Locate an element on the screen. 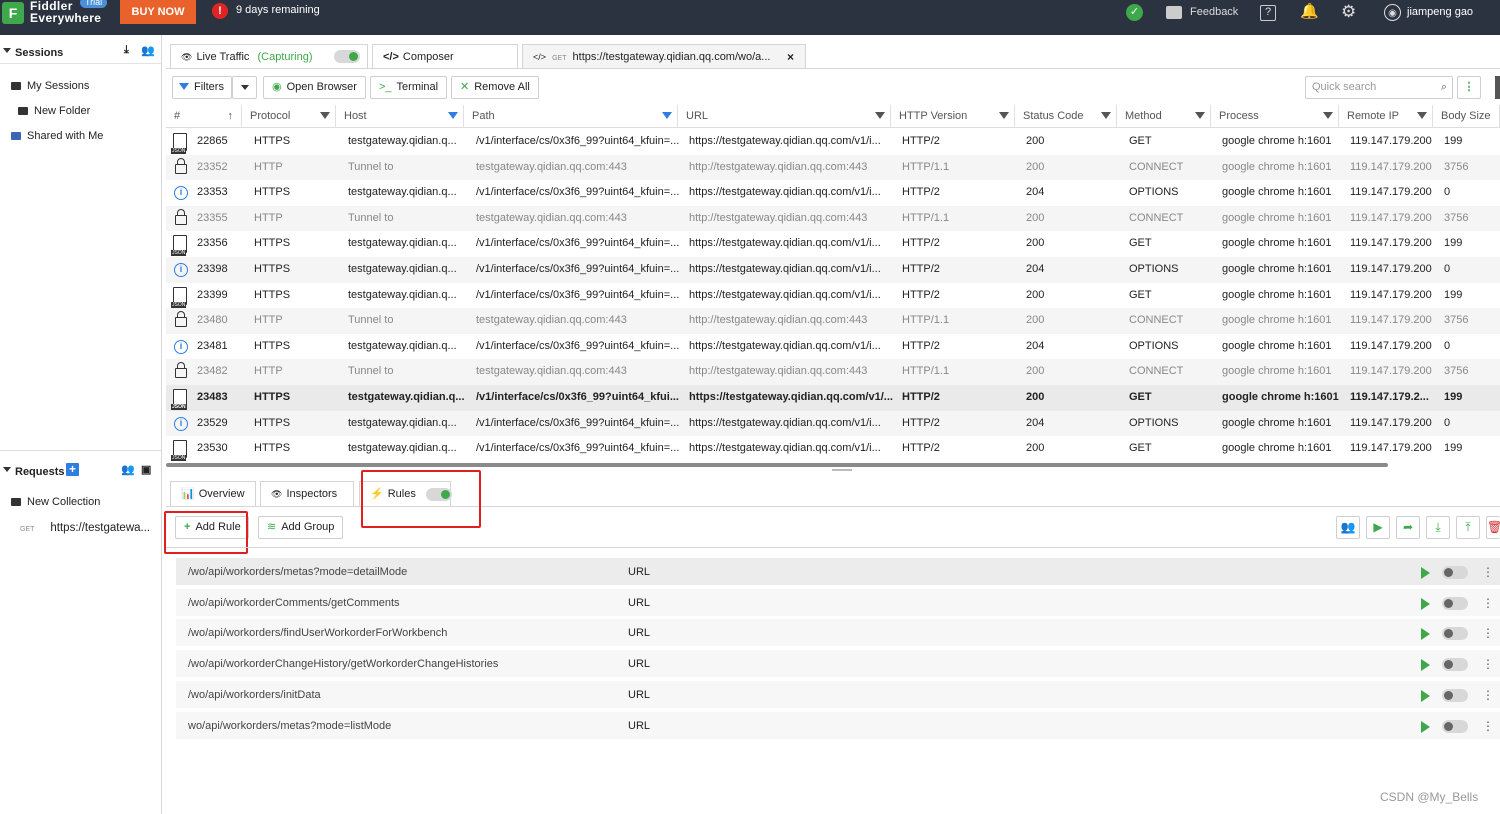  column-header: Path is located at coordinates (571, 116).